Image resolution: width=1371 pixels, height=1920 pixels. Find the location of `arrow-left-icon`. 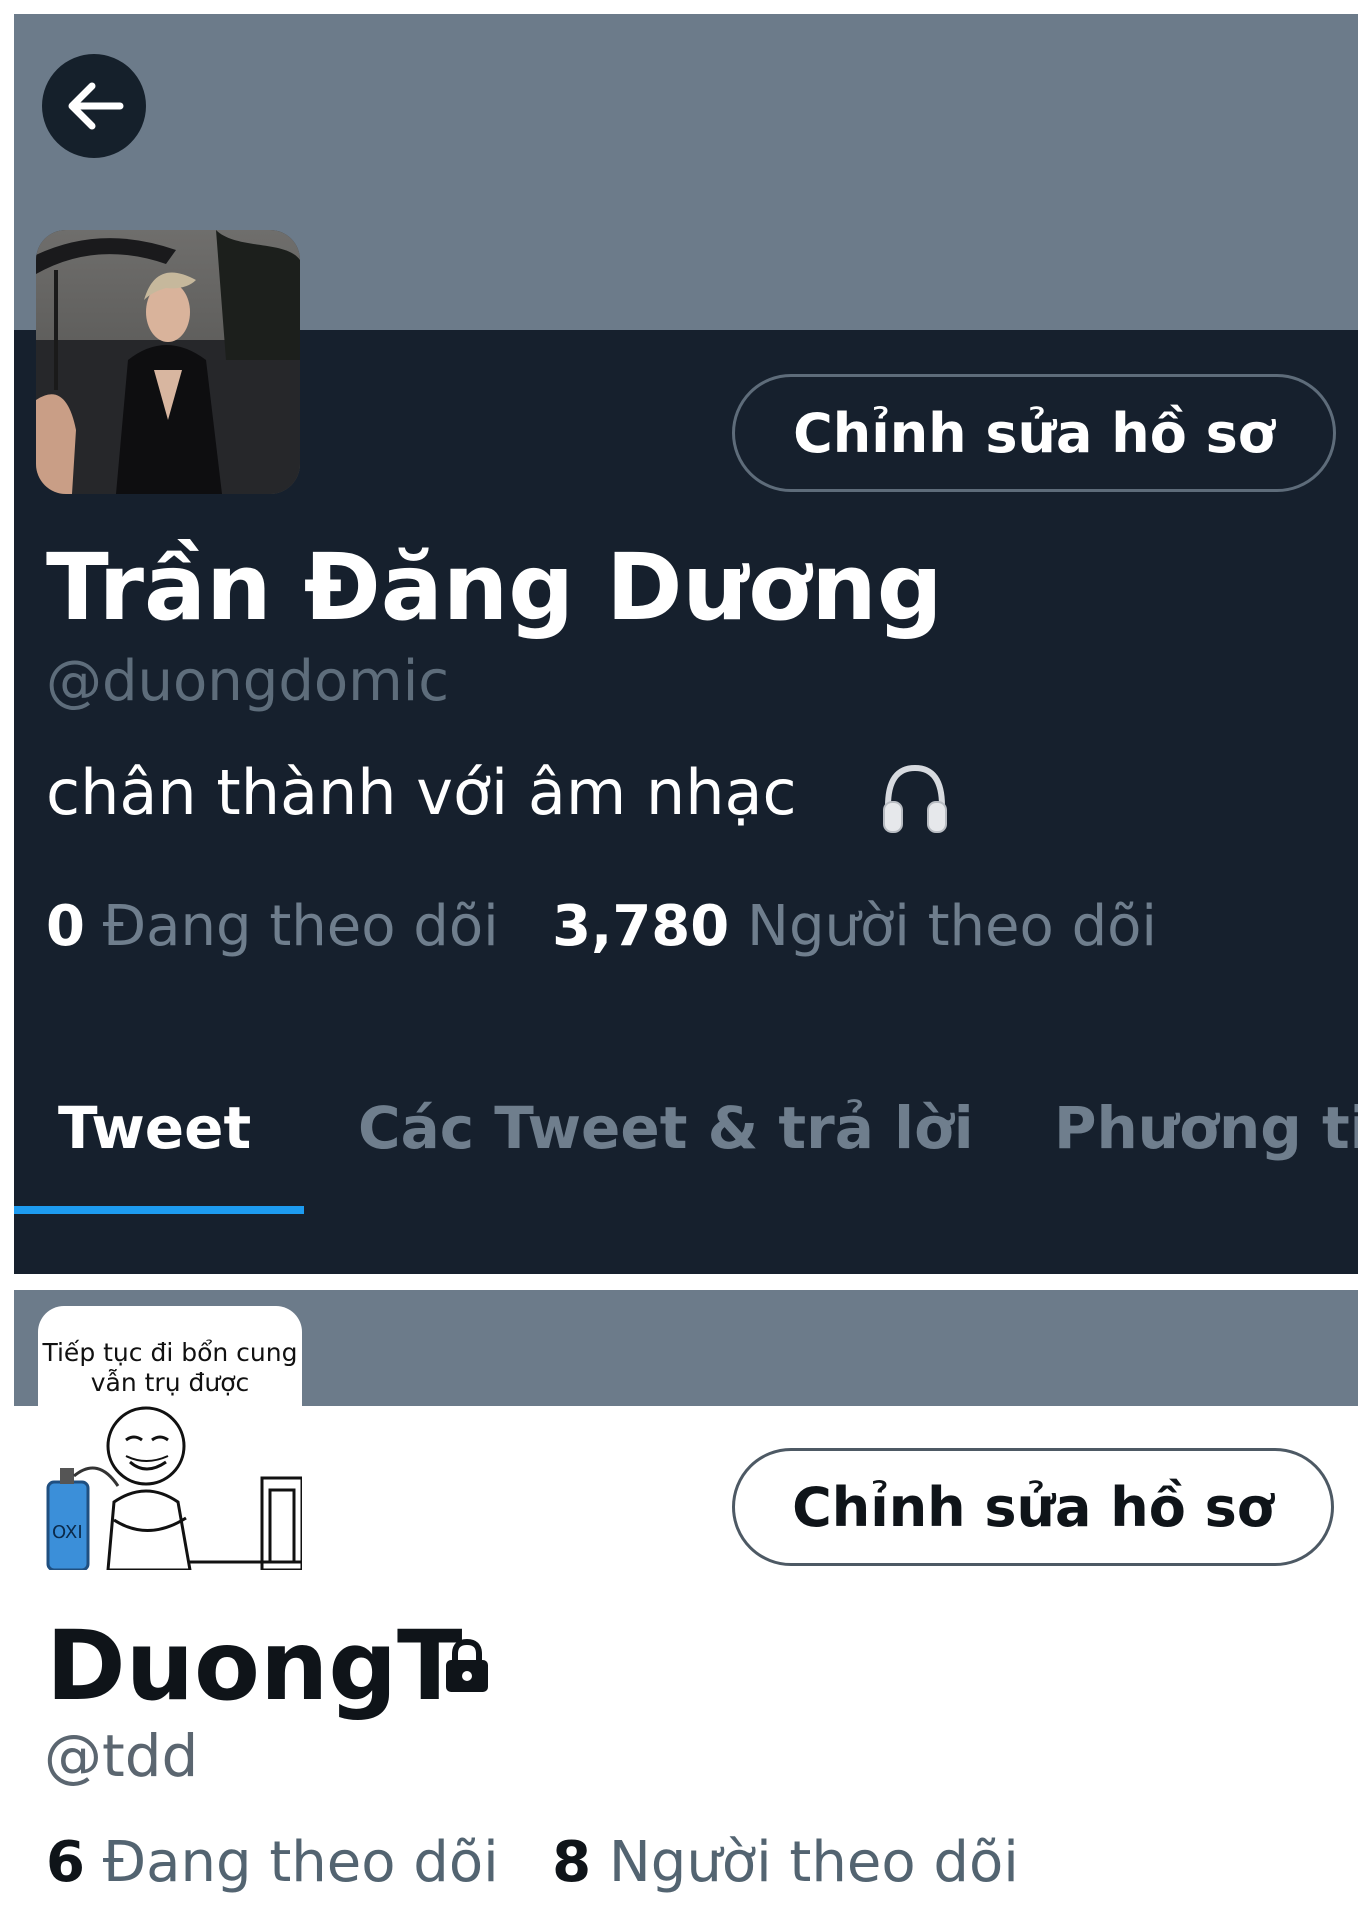

arrow-left-icon is located at coordinates (96, 106).